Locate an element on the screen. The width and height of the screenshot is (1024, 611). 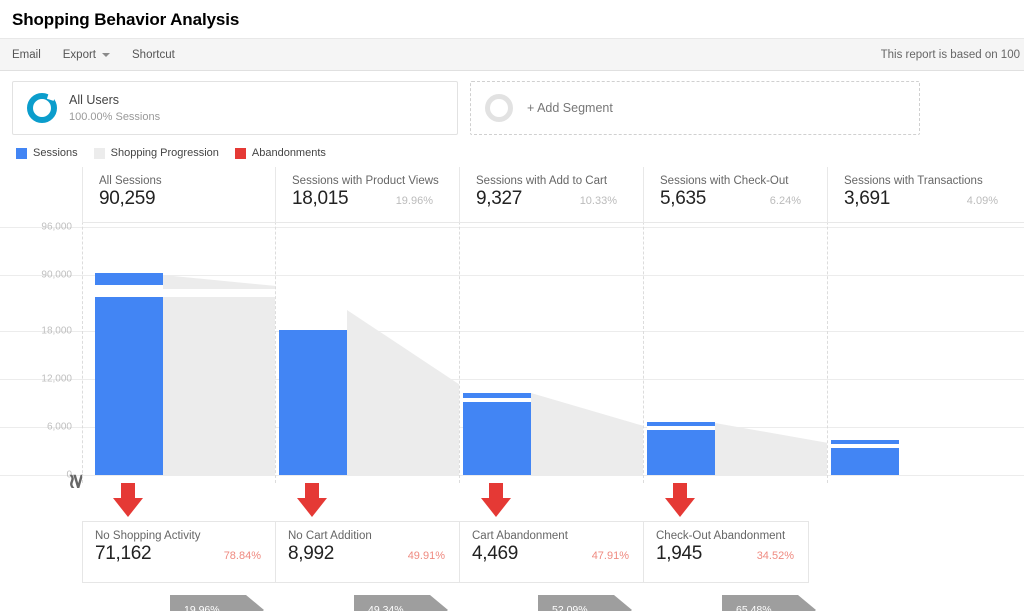
y-axis-tick-6000: 6,000 is located at coordinates (59, 427).